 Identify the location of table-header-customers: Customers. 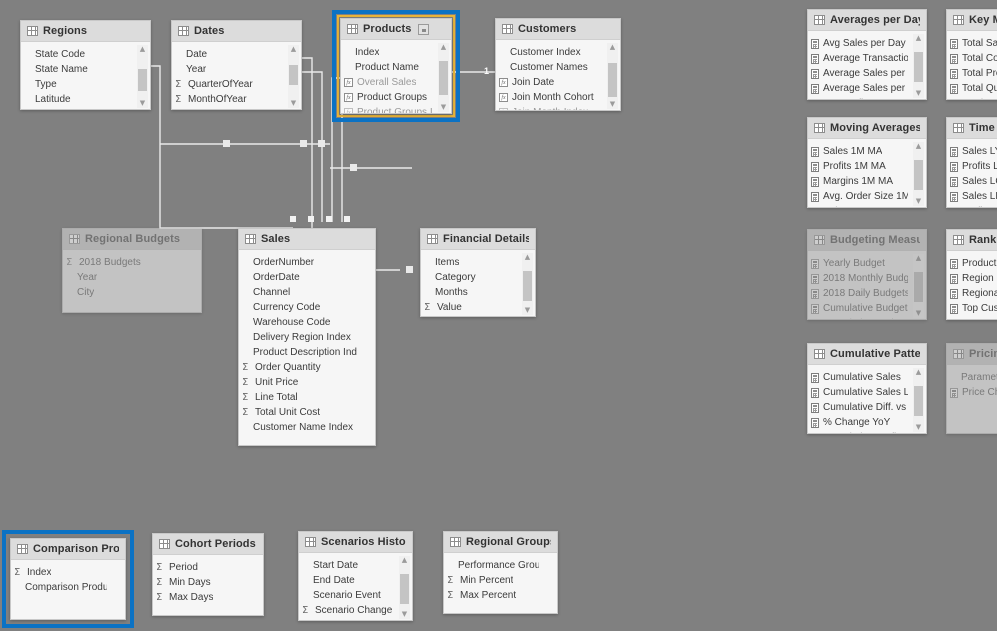
(558, 29).